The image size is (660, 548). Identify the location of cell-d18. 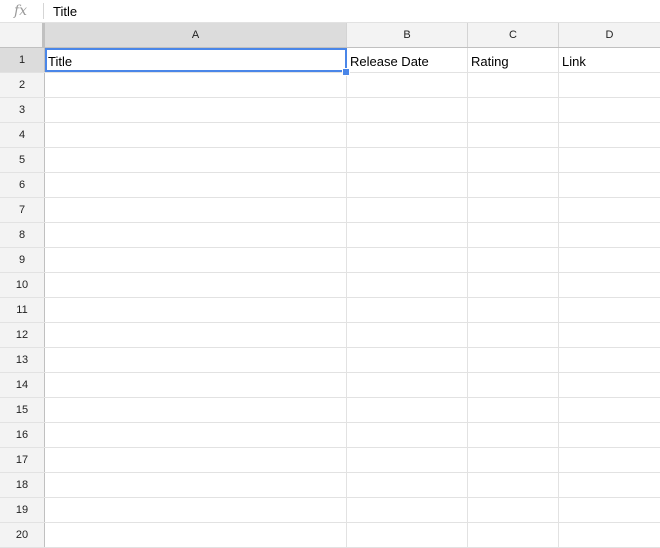
(609, 485).